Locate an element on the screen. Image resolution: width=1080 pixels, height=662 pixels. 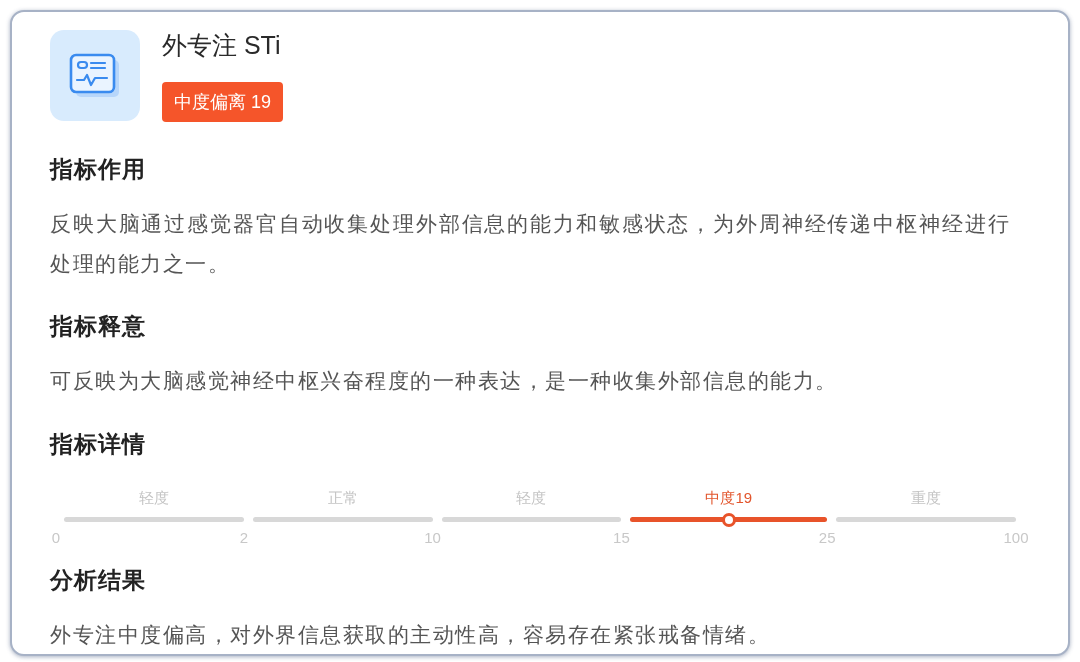
section-heading: 指标详情 is located at coordinates (98, 444).